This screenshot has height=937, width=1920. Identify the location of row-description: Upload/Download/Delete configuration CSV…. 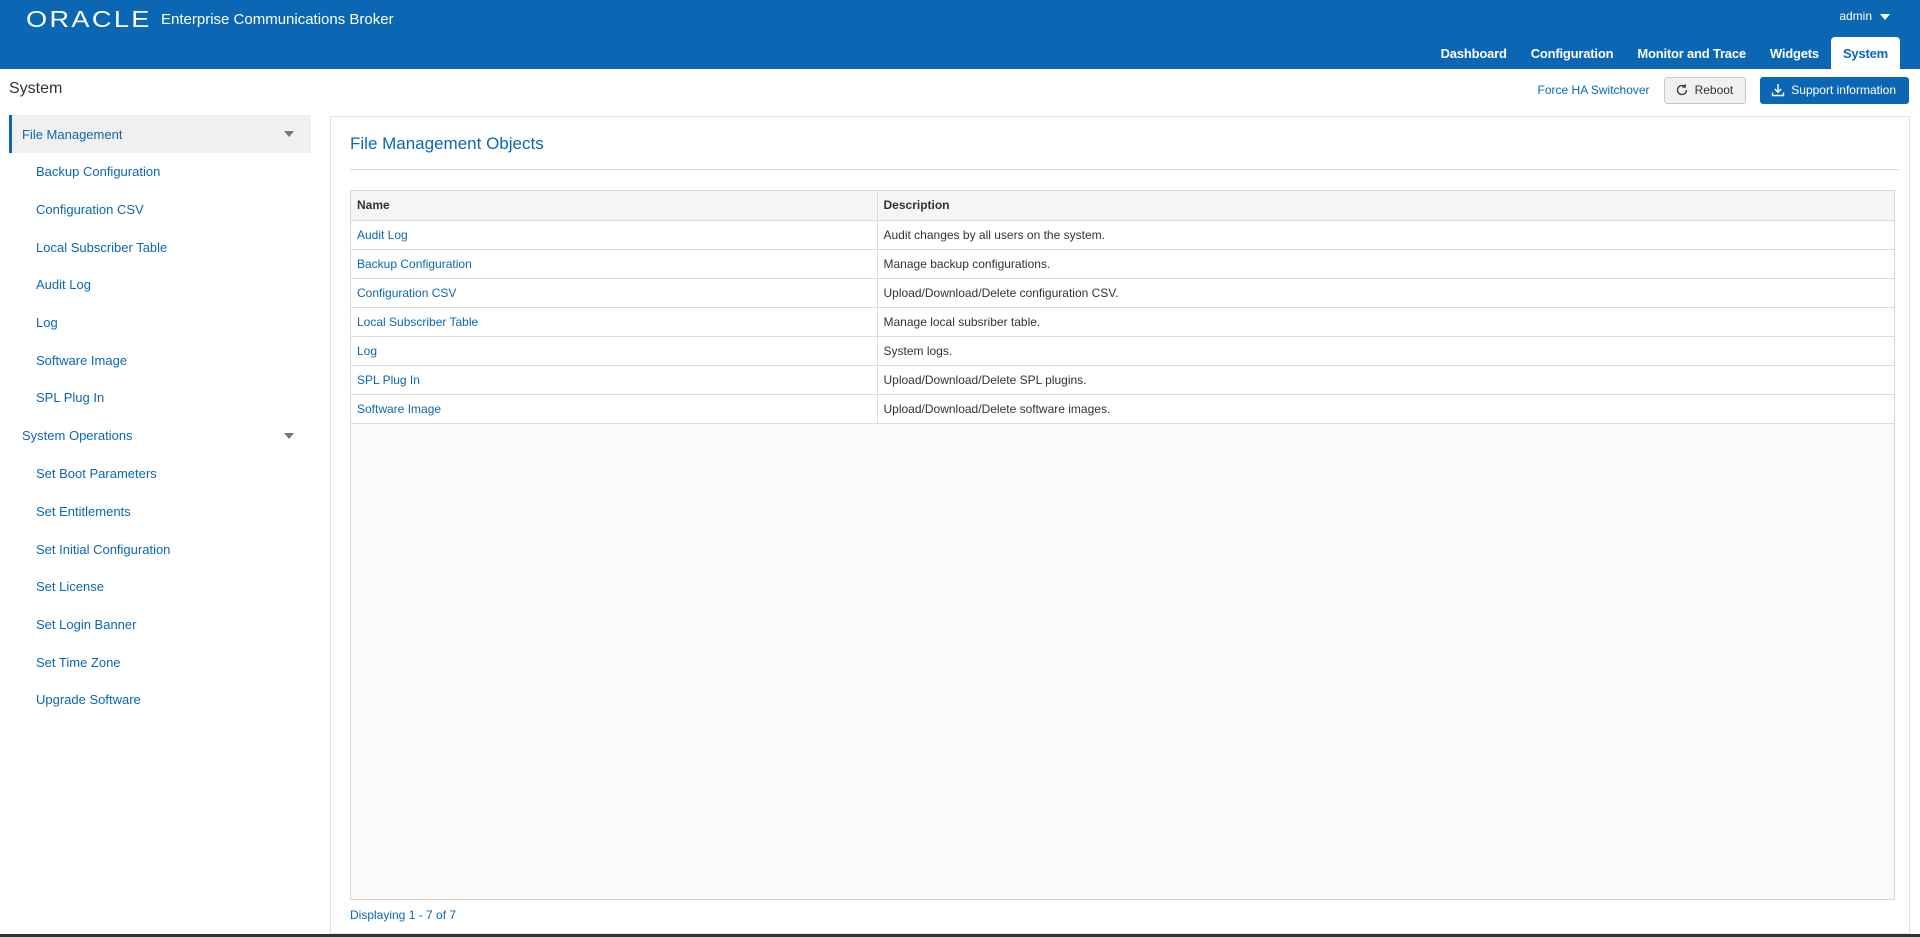
(1385, 293).